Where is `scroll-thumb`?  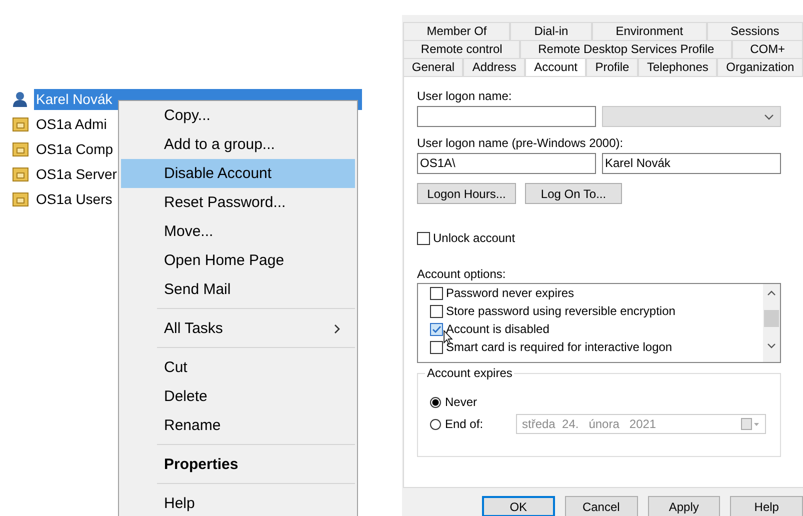 scroll-thumb is located at coordinates (771, 318).